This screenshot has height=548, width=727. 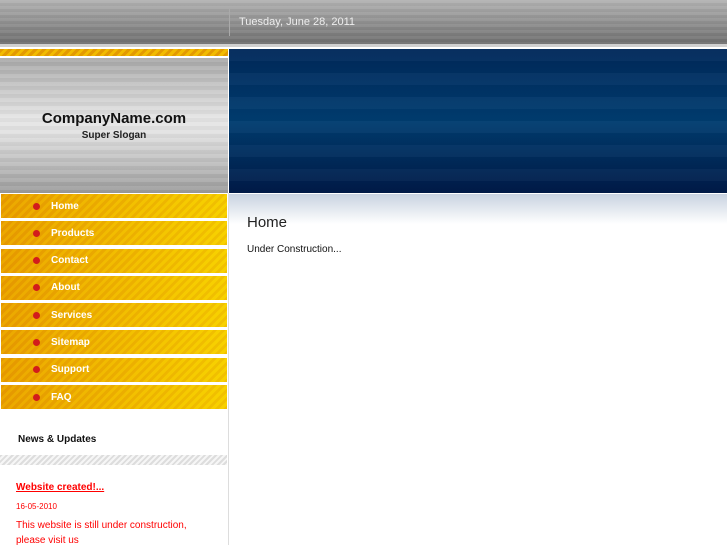 I want to click on nav-item-label: FAQ, so click(x=61, y=397).